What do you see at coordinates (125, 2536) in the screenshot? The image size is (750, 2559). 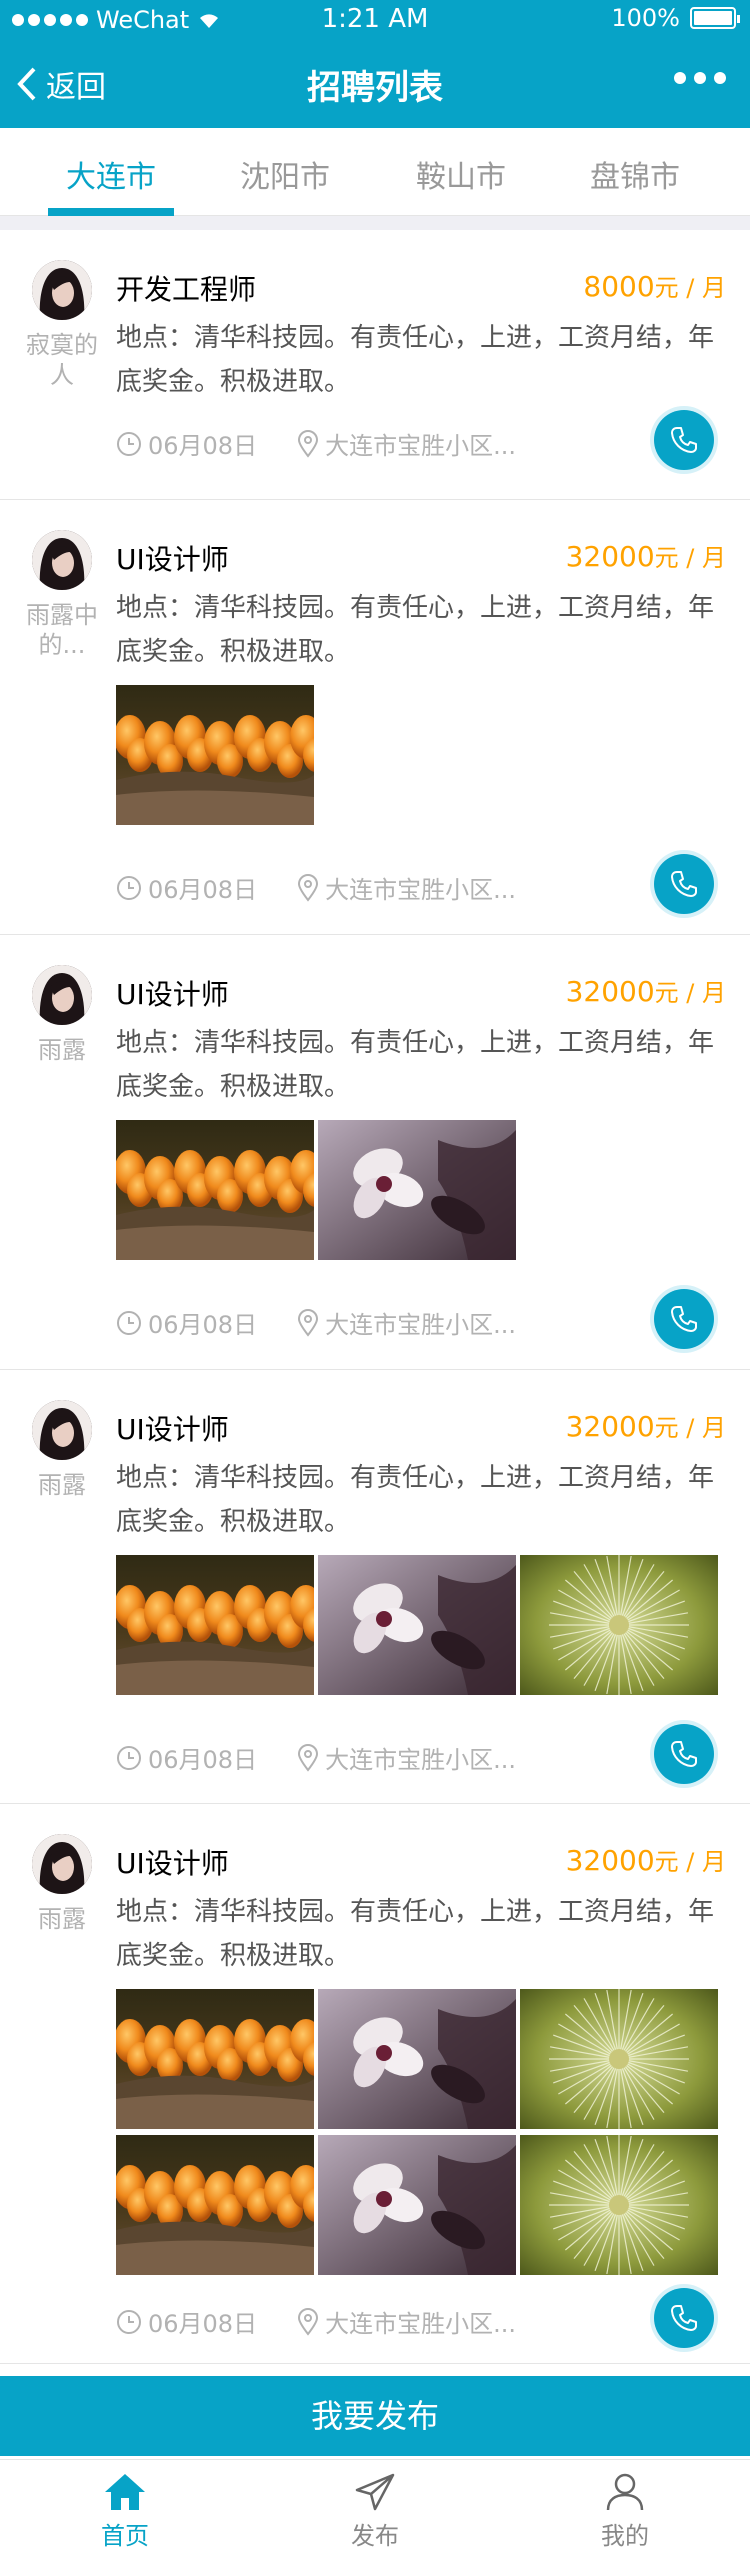 I see `tabbar-label-home: 首页` at bounding box center [125, 2536].